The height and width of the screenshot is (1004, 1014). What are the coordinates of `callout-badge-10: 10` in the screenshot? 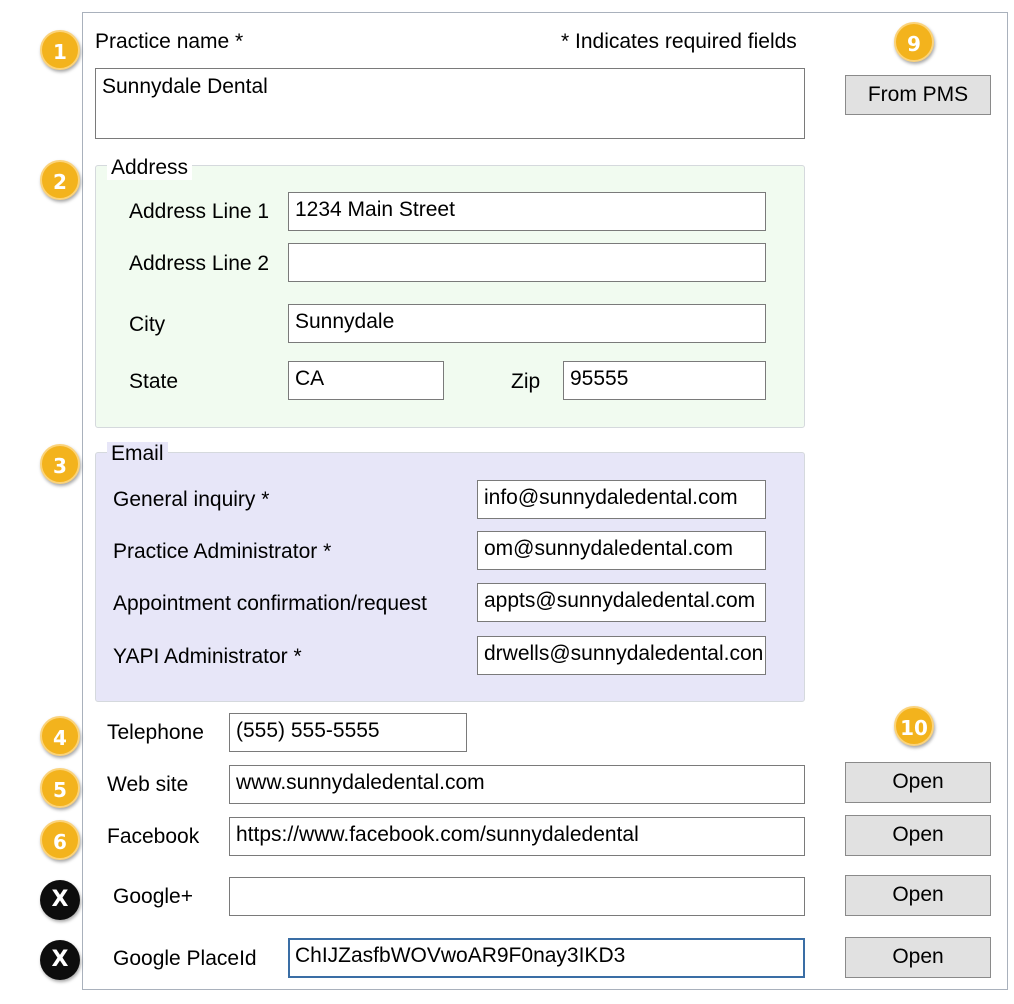 It's located at (914, 726).